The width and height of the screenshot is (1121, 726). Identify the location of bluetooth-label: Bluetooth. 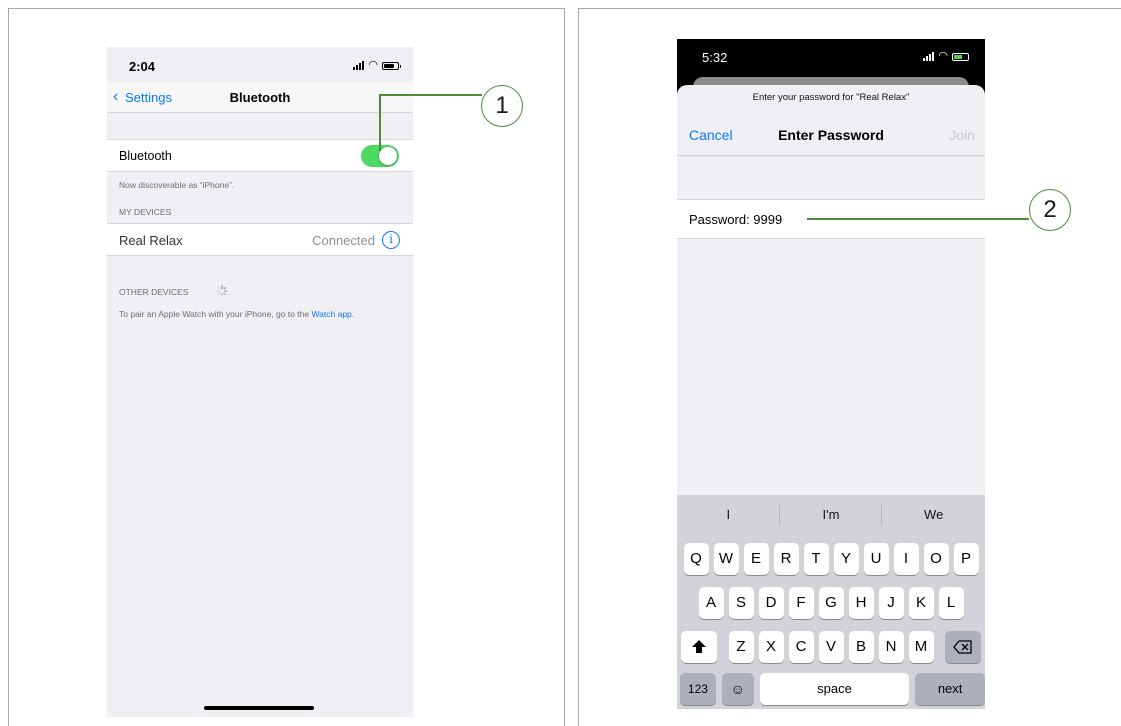
(145, 156).